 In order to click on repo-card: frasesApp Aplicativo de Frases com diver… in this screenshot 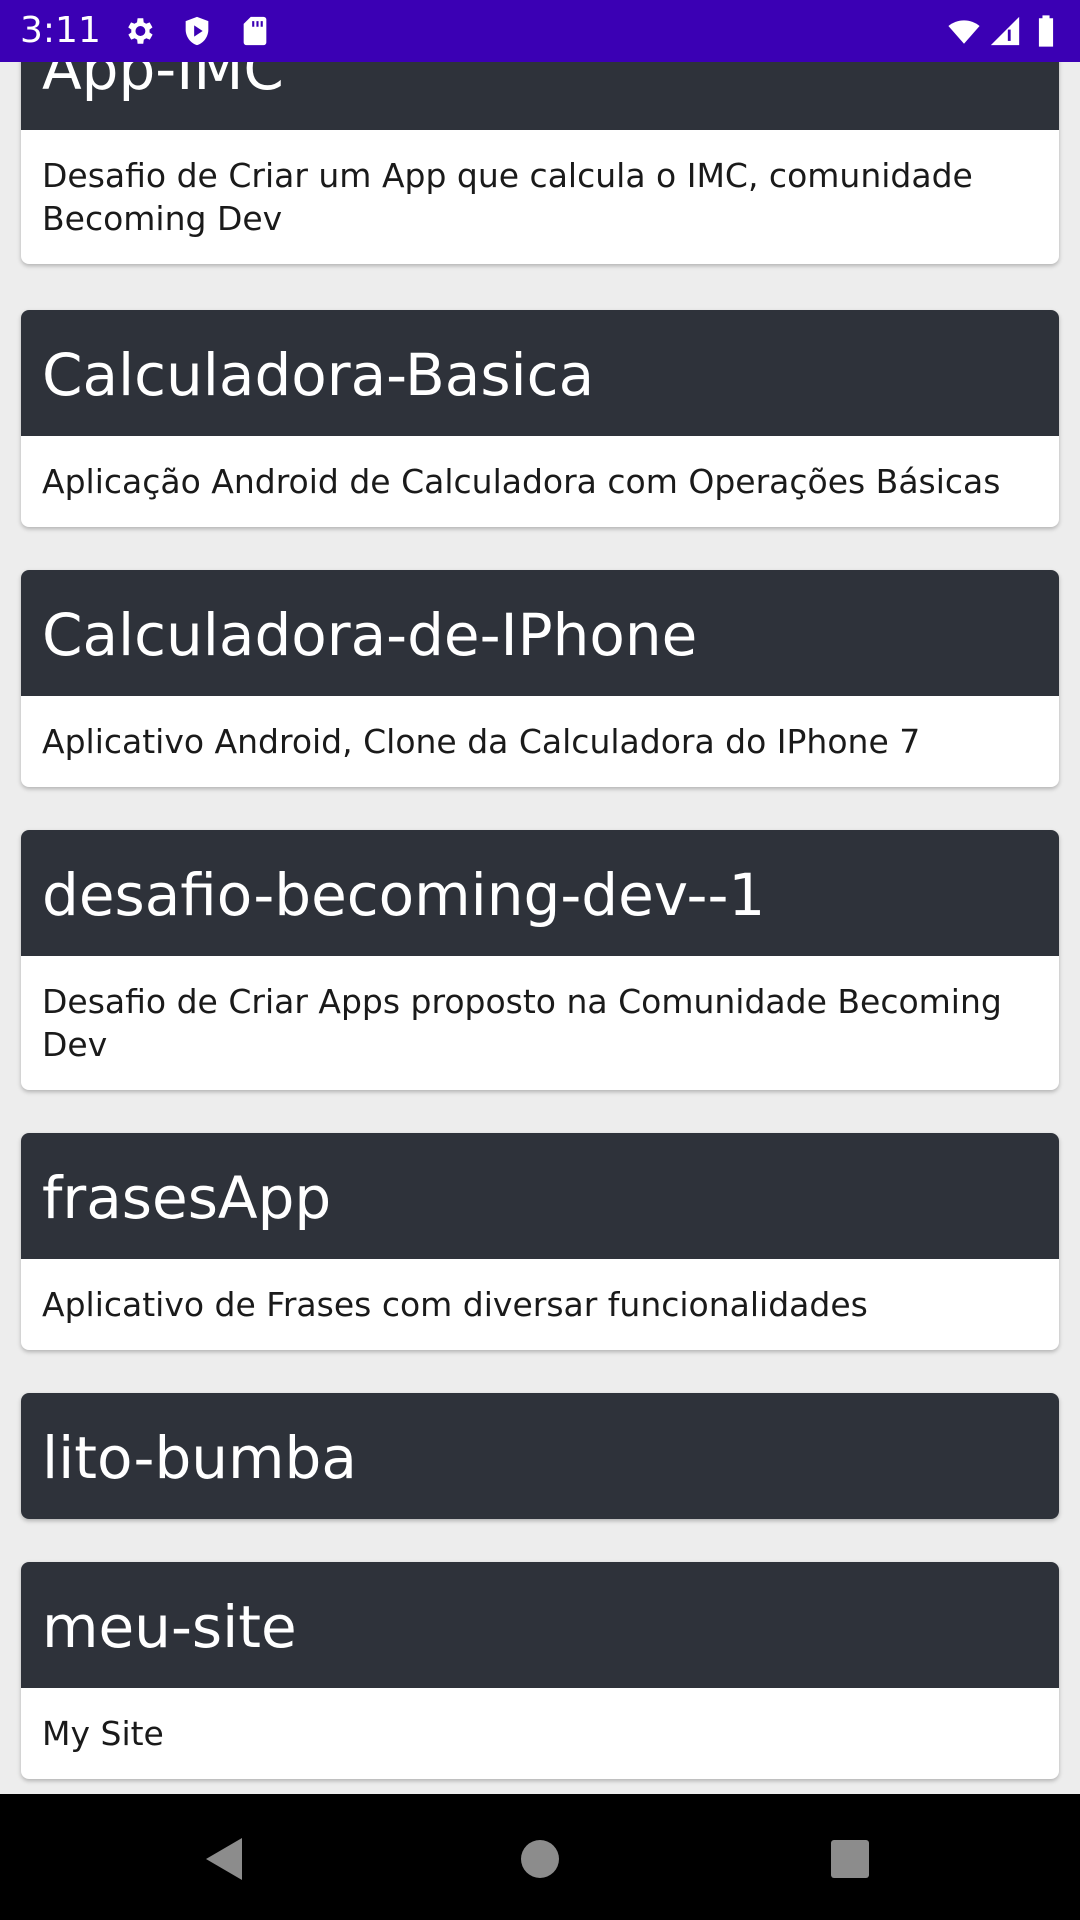, I will do `click(540, 1241)`.